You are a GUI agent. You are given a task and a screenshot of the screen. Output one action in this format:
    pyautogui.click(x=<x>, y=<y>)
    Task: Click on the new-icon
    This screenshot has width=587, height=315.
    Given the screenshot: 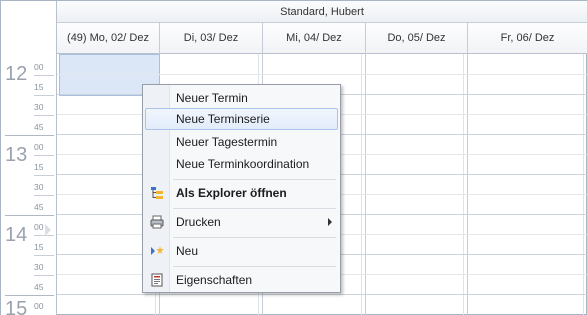 What is the action you would take?
    pyautogui.click(x=157, y=251)
    